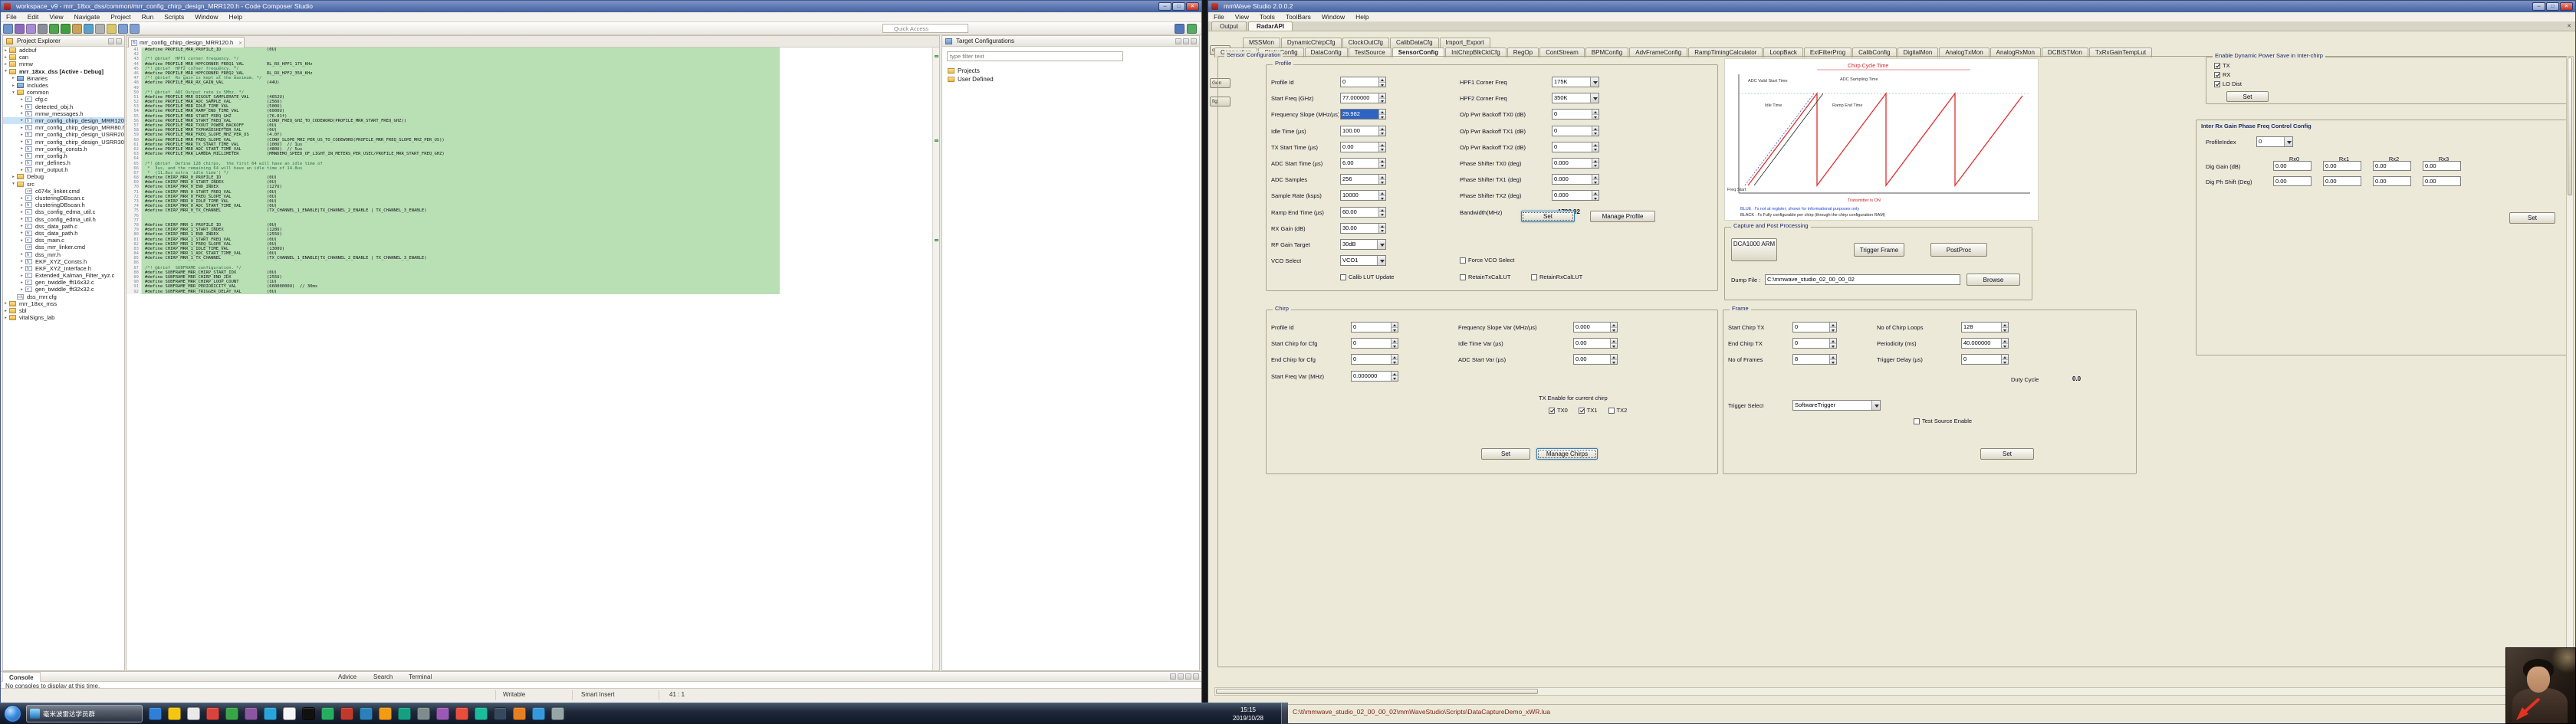  I want to click on view-menu-icon, so click(1194, 41).